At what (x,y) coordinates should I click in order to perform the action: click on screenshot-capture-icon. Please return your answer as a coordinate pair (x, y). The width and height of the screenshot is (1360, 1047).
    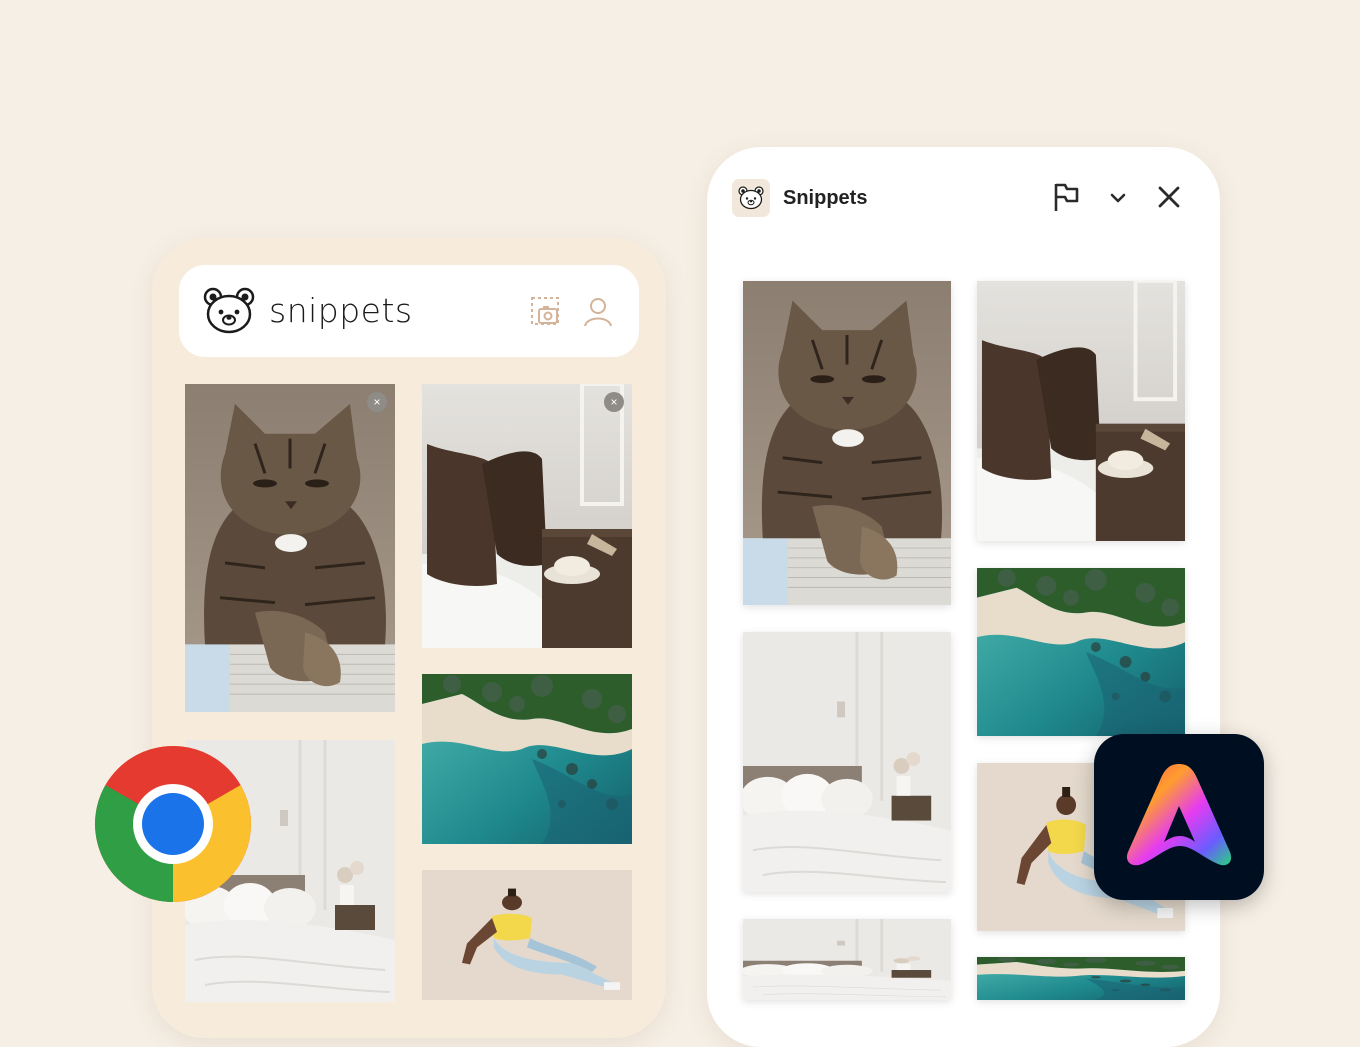
    Looking at the image, I should click on (546, 312).